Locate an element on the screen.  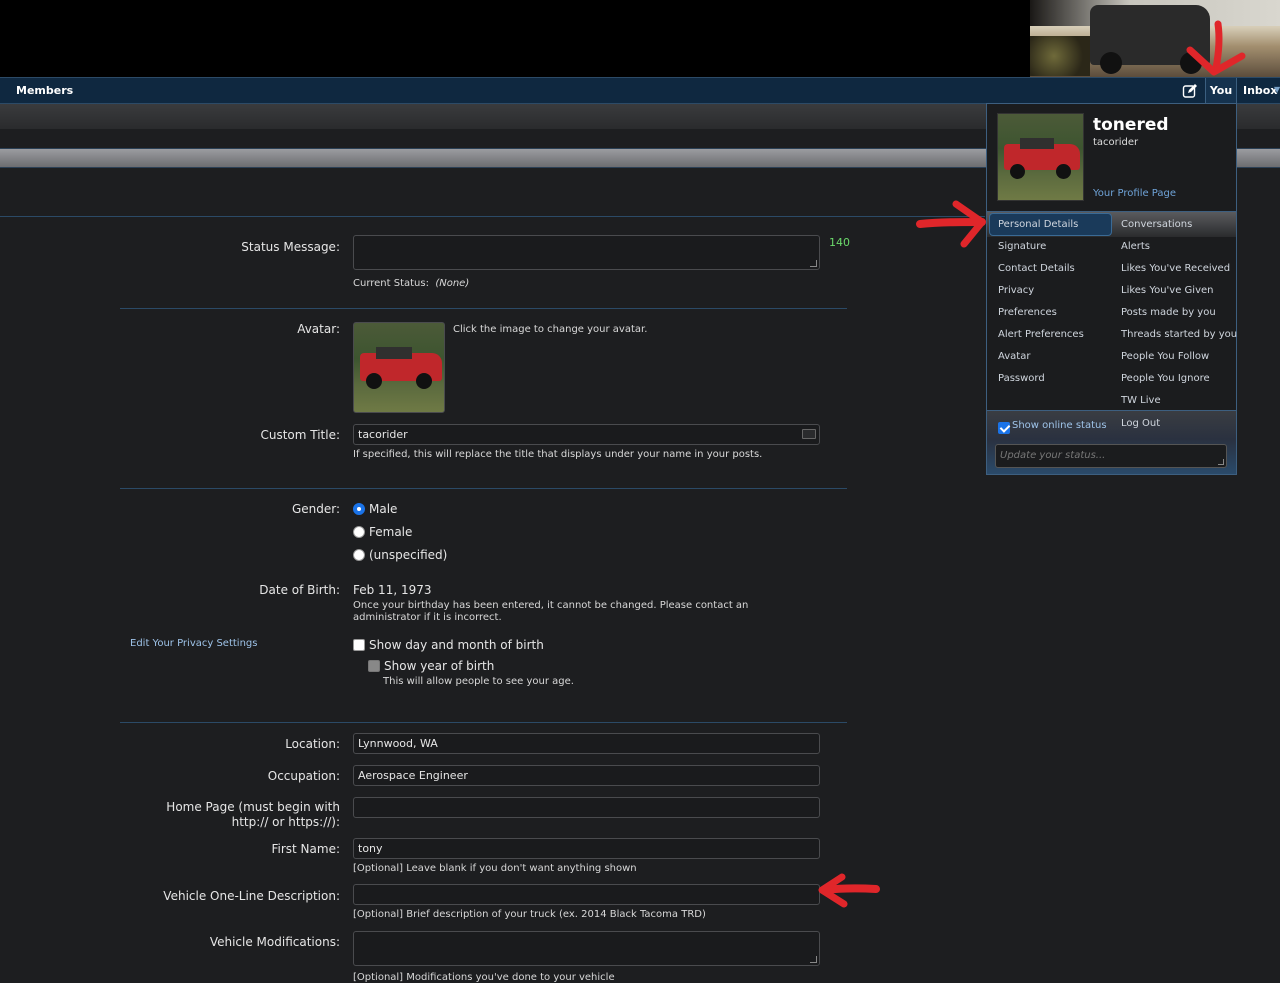
menu-item-signature: Signature is located at coordinates (1022, 246).